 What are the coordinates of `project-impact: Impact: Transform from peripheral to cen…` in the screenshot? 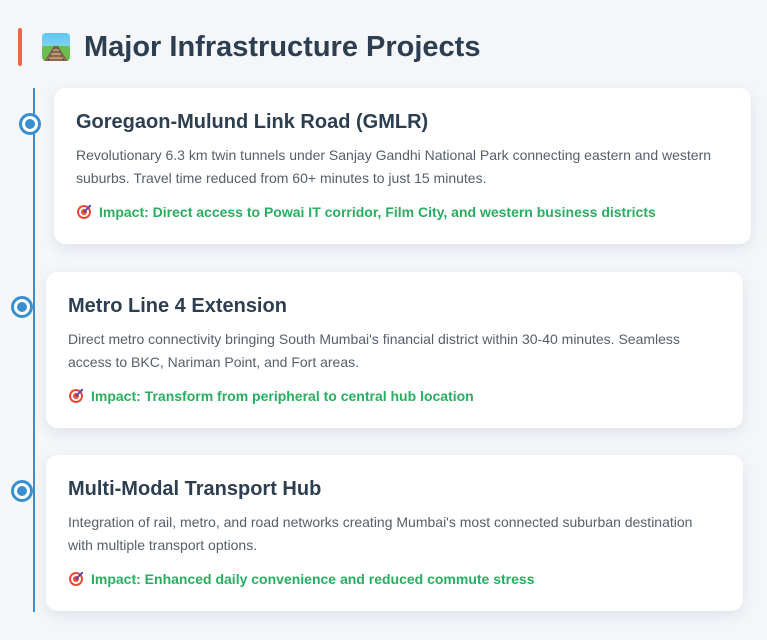 It's located at (394, 396).